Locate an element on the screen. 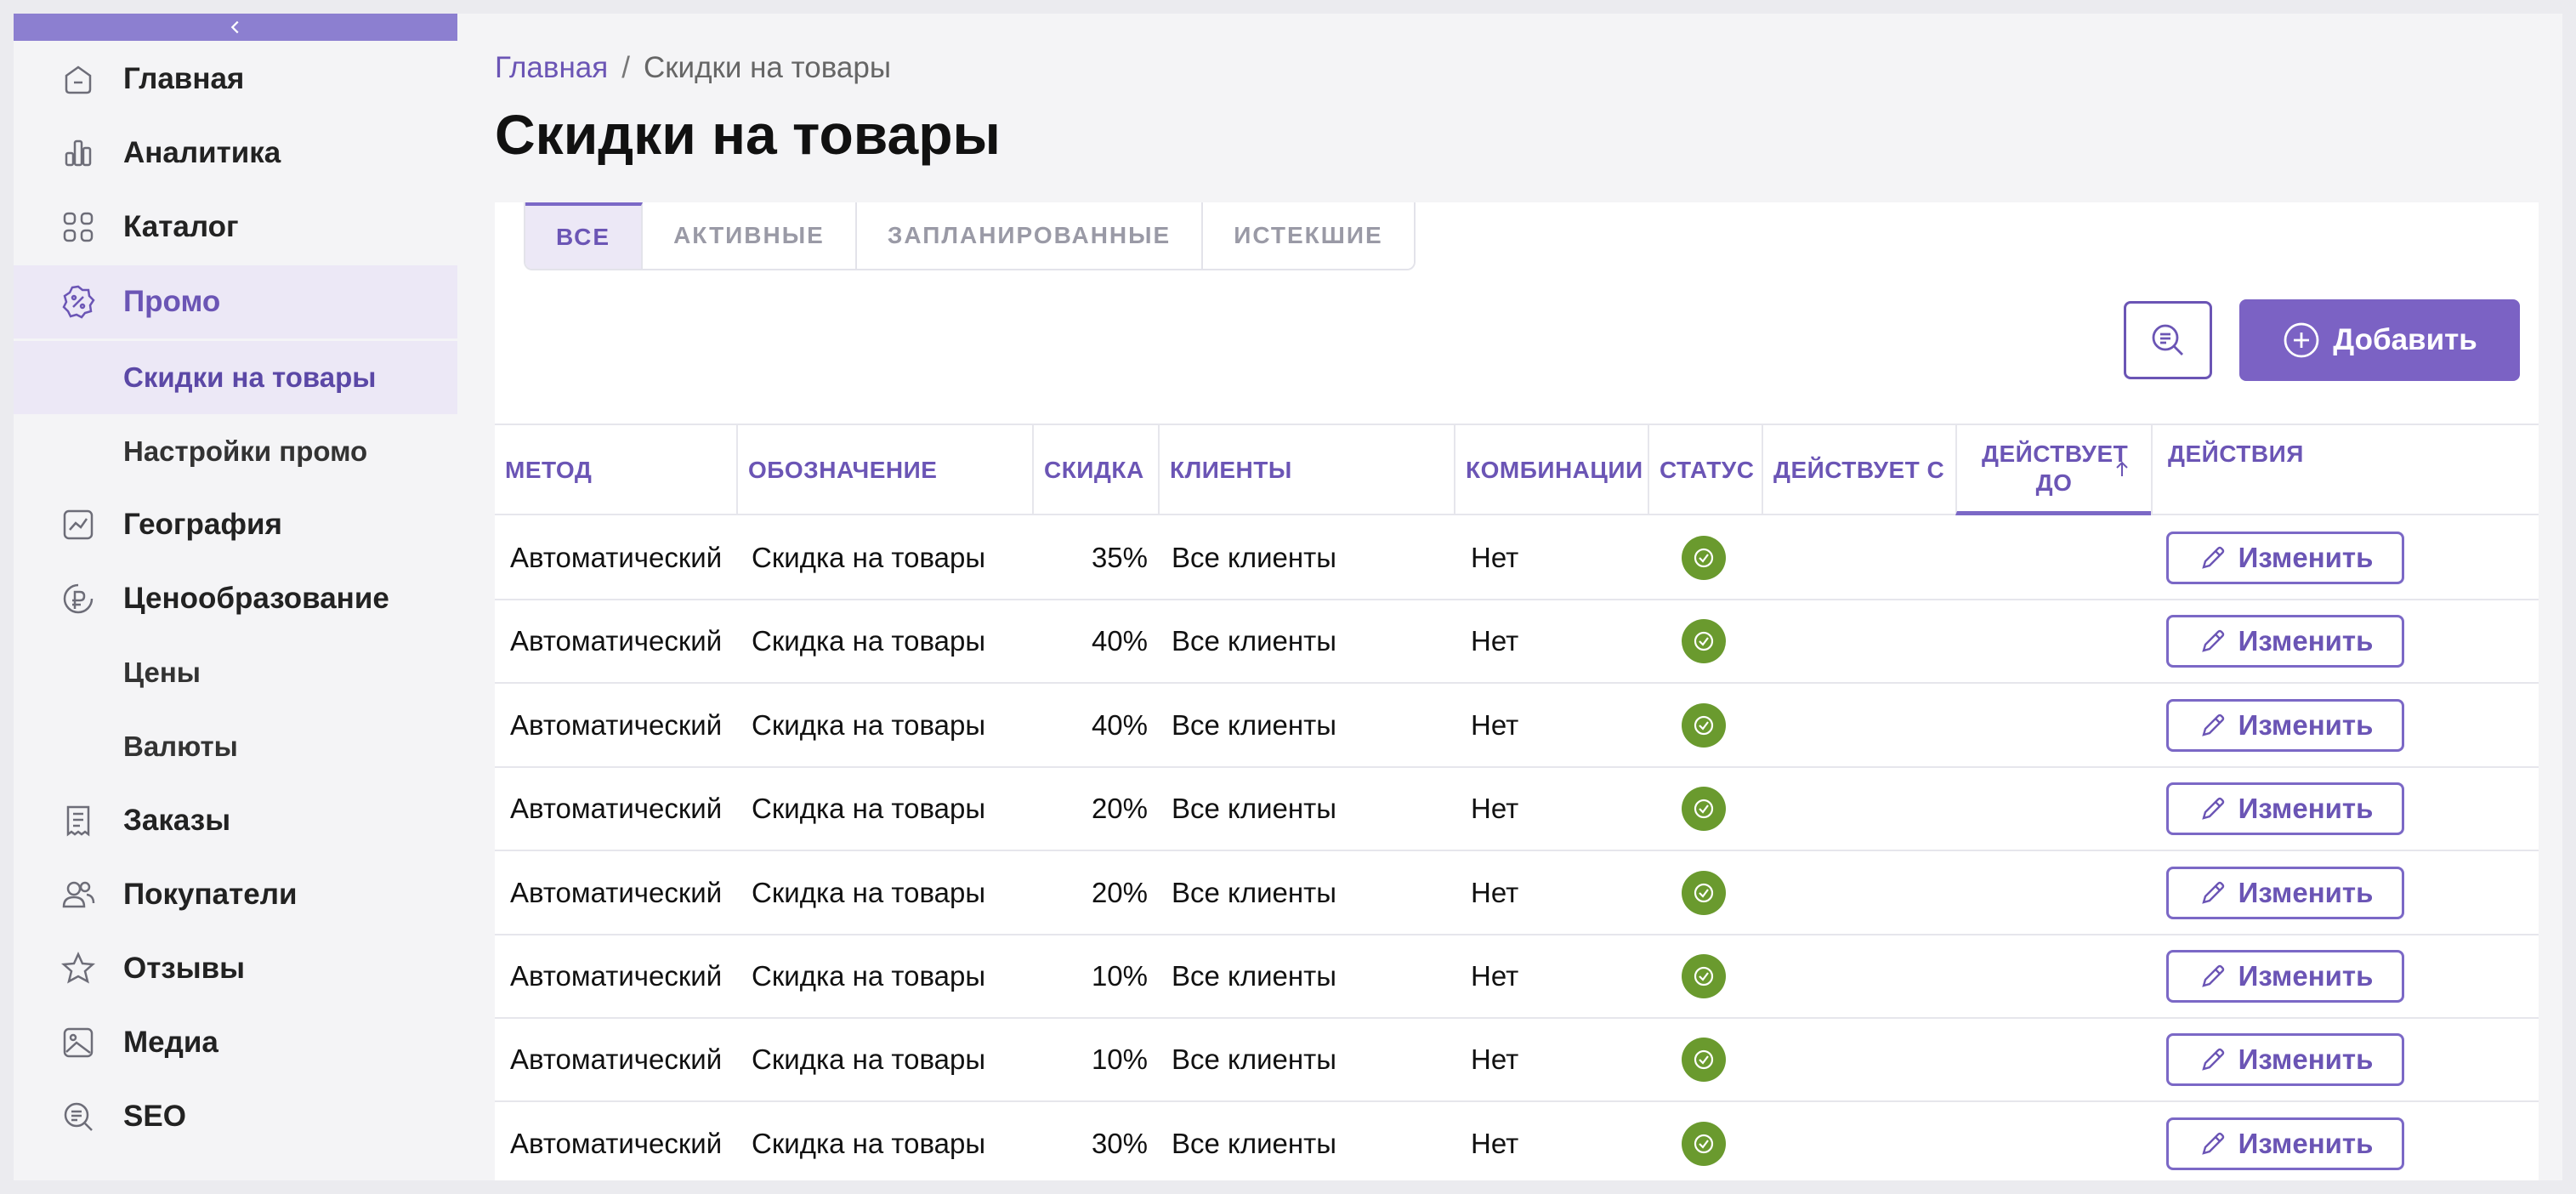 This screenshot has width=2576, height=1194. column-header-title: ОБОЗНАЧЕНИЕ is located at coordinates (884, 470).